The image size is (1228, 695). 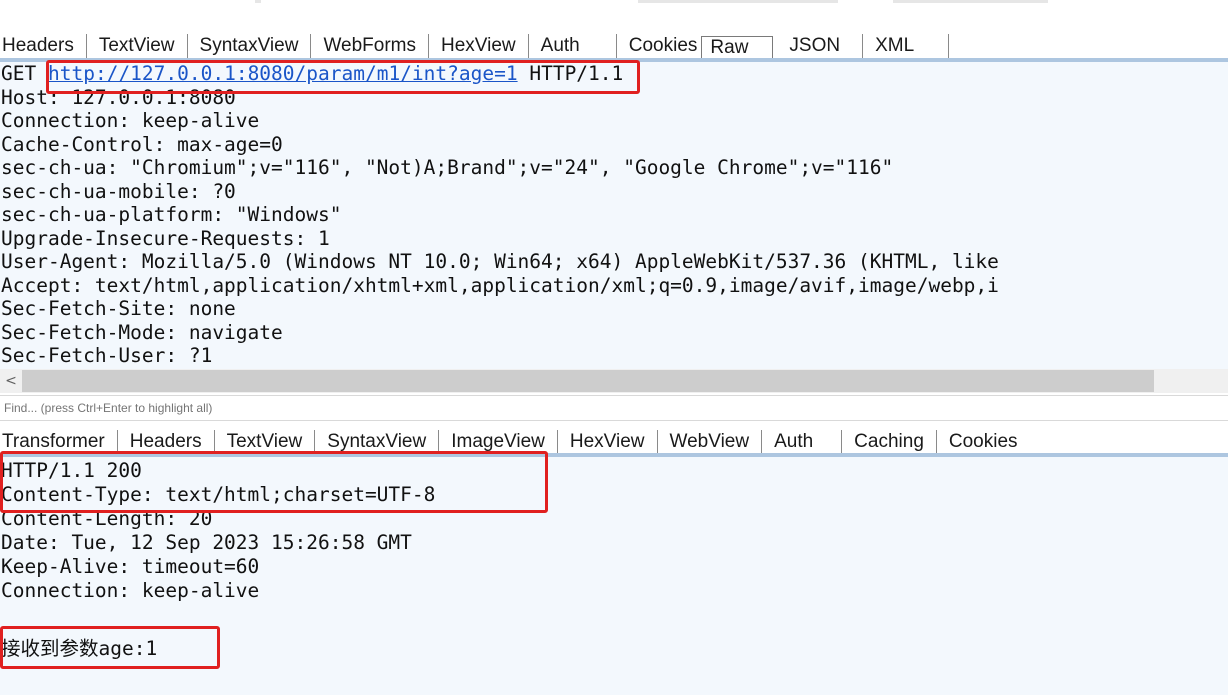 I want to click on window-top-strip, so click(x=614, y=17).